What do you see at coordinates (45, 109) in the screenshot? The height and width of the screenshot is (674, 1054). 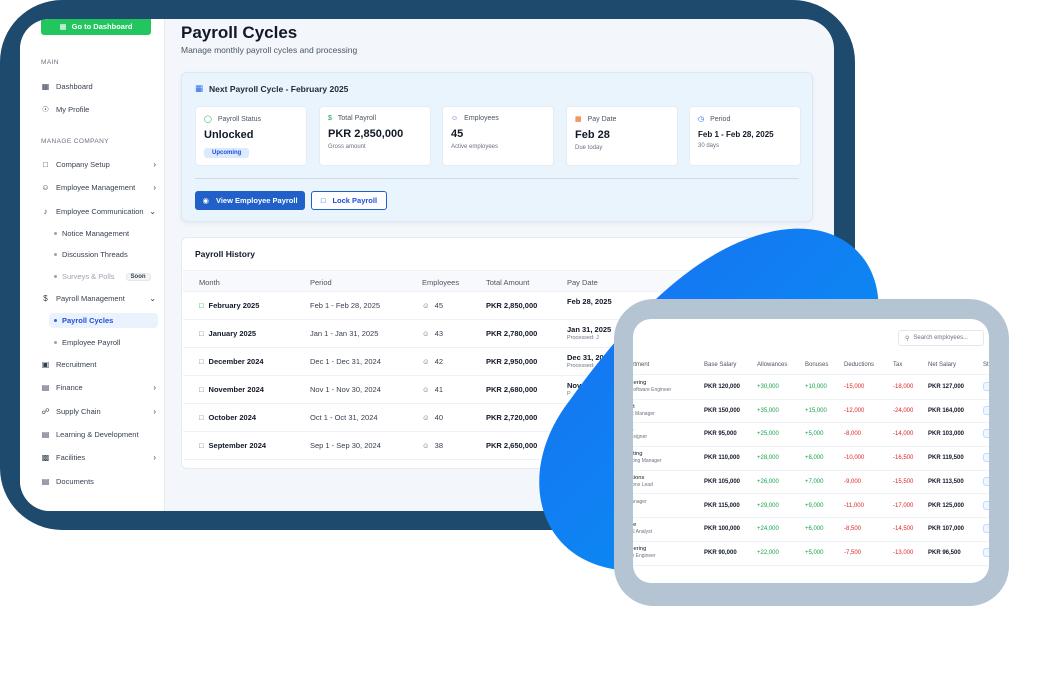 I see `user-icon: ☉` at bounding box center [45, 109].